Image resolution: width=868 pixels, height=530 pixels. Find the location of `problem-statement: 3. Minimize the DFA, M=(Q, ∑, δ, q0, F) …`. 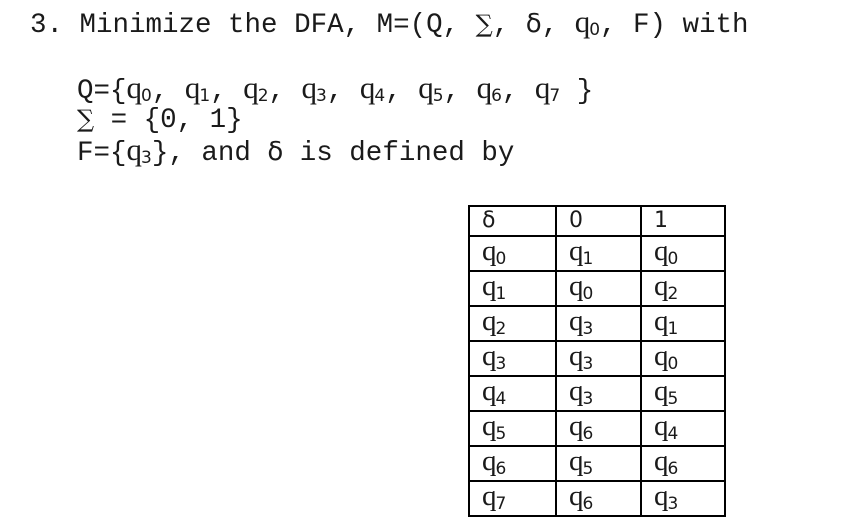

problem-statement: 3. Minimize the DFA, M=(Q, ∑, δ, q0, F) … is located at coordinates (389, 24).